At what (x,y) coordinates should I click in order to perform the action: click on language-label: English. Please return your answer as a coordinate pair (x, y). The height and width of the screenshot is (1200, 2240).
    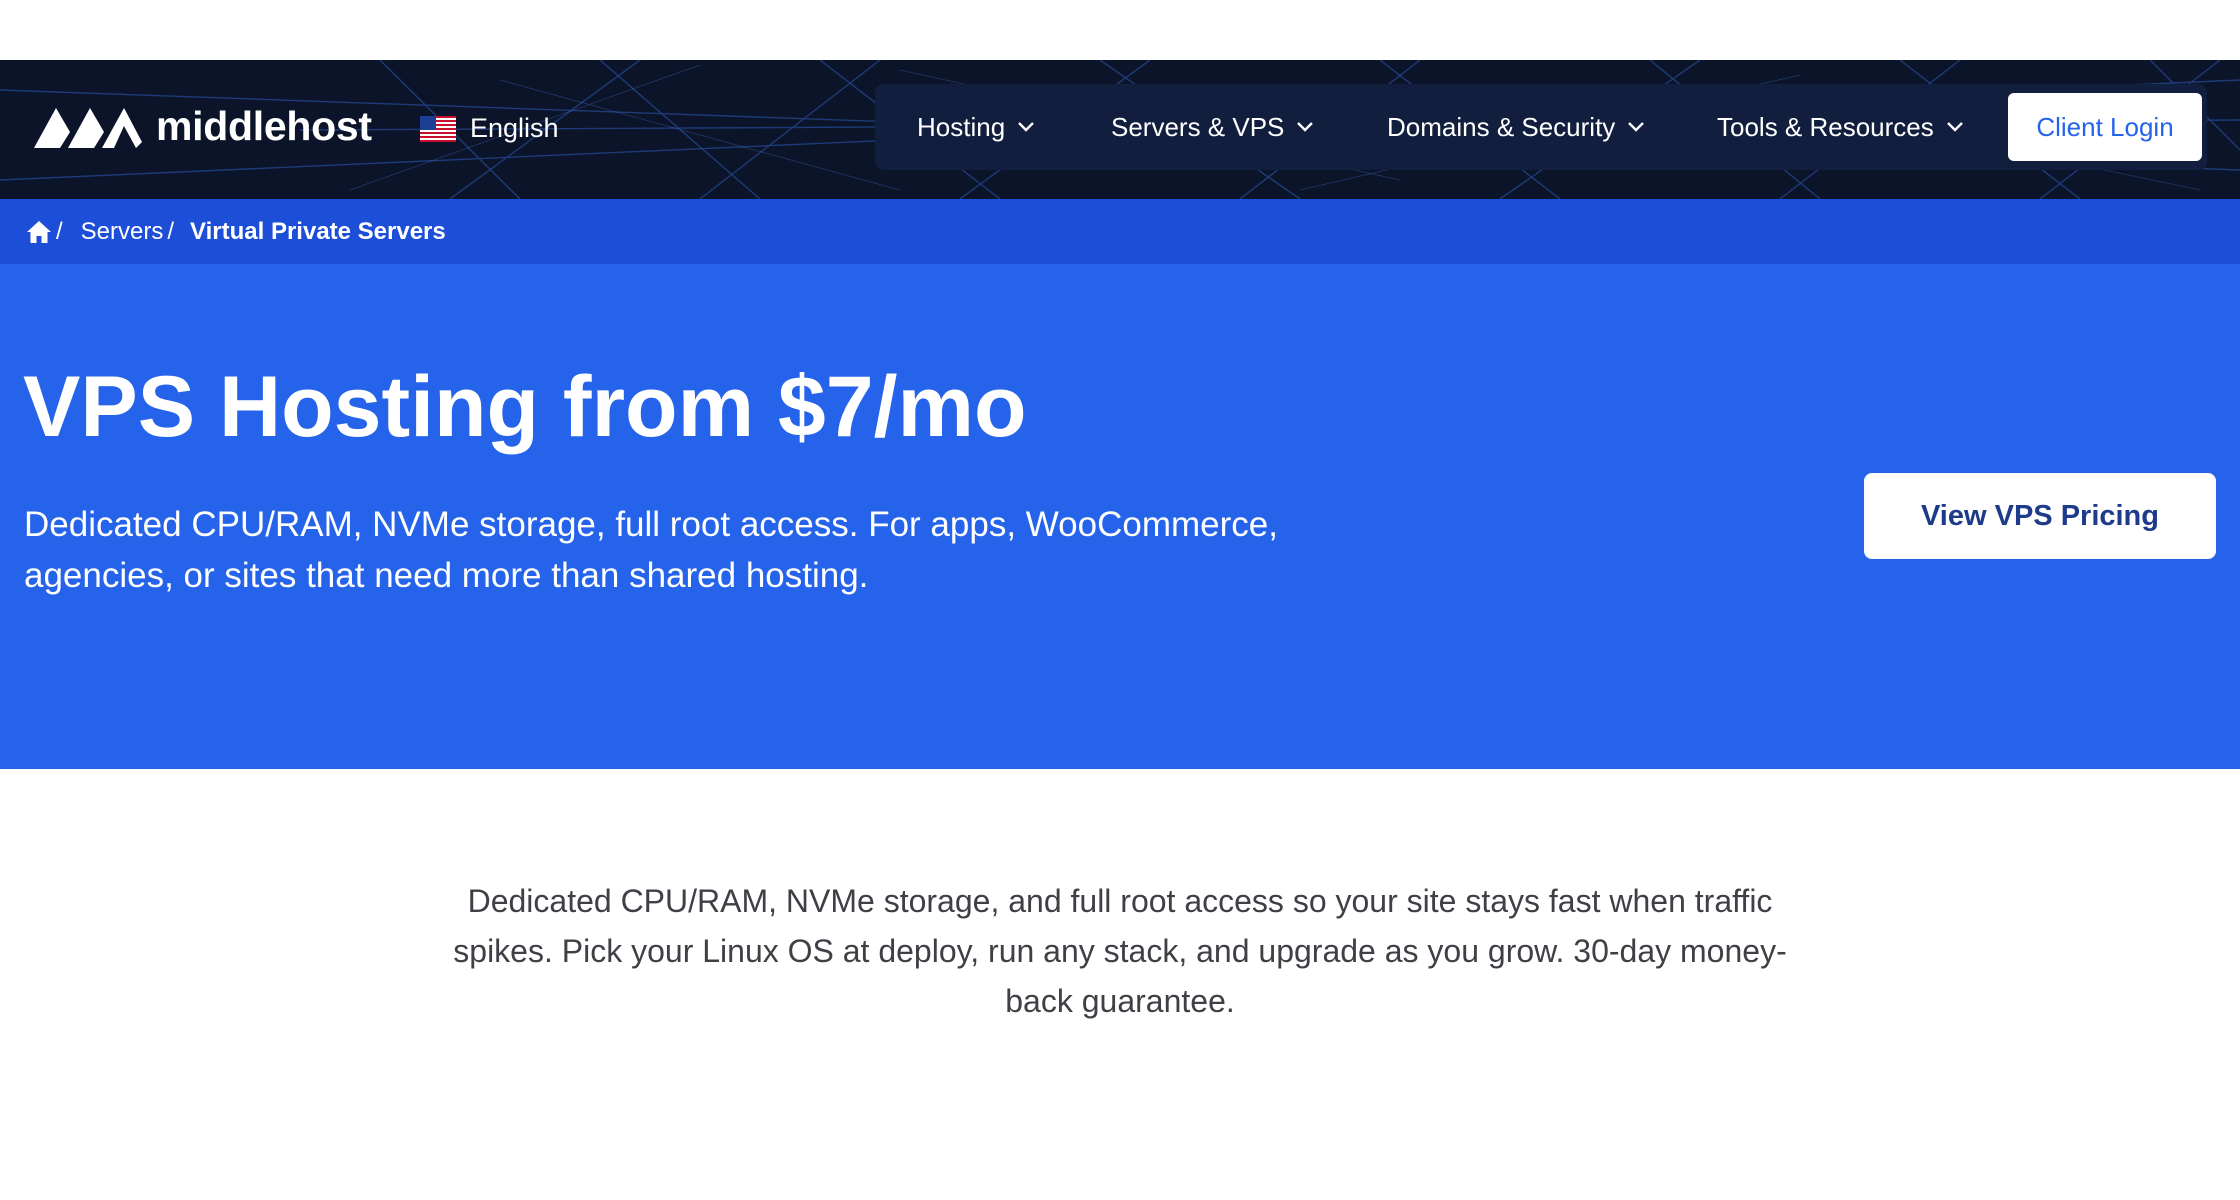
    Looking at the image, I should click on (514, 128).